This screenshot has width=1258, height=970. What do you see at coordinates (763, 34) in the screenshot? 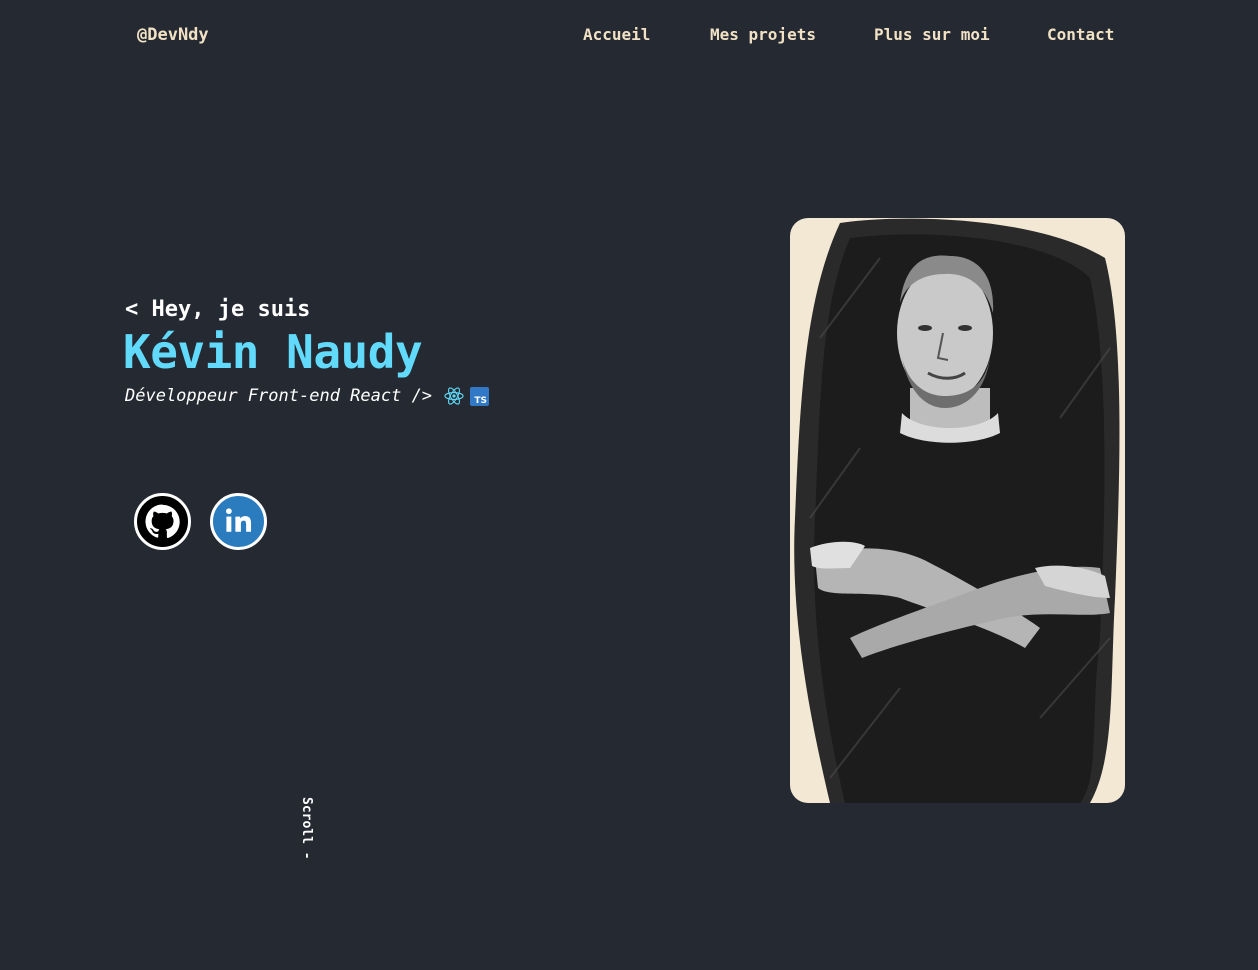
I see `nav-mes-projets: Mes projets` at bounding box center [763, 34].